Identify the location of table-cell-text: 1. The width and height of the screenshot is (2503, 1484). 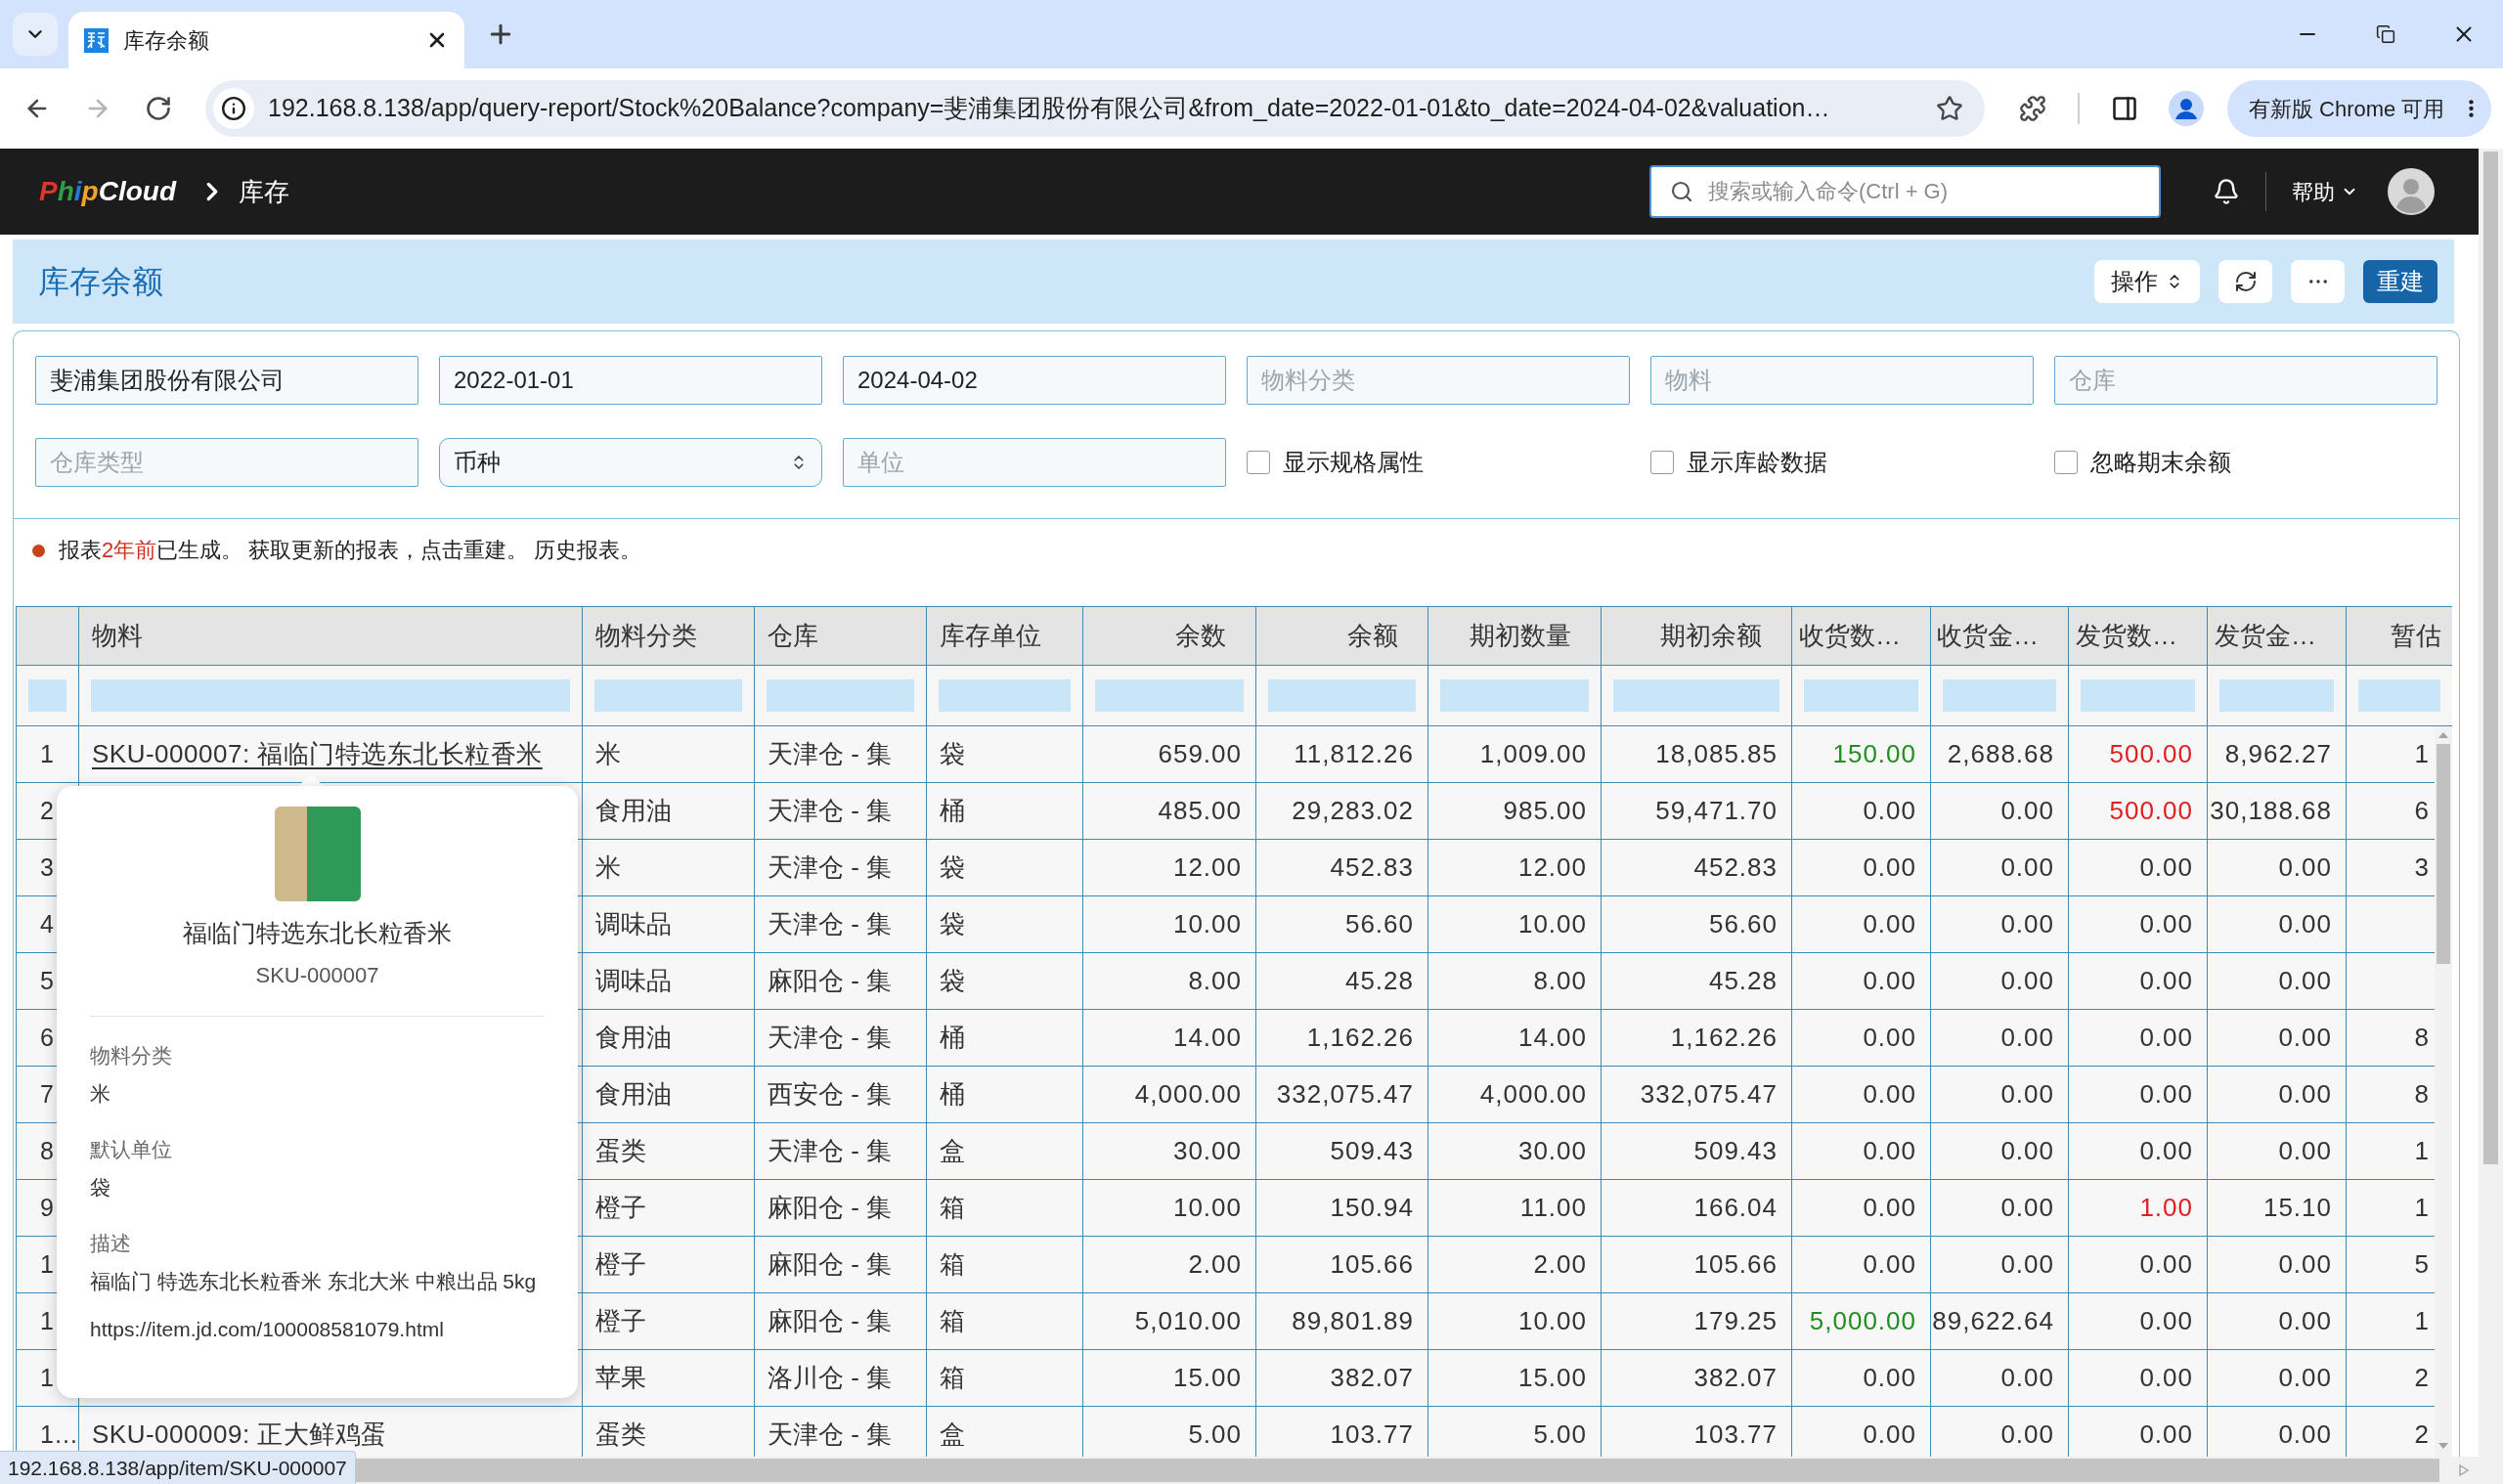
(2421, 1208).